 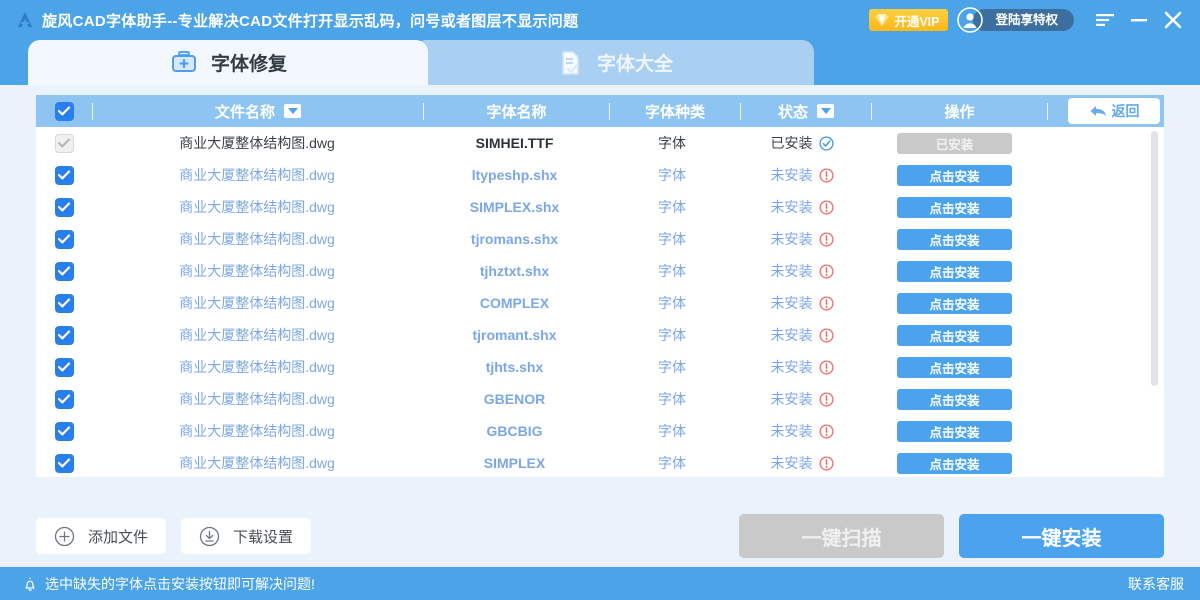 What do you see at coordinates (30, 584) in the screenshot?
I see `bell-icon` at bounding box center [30, 584].